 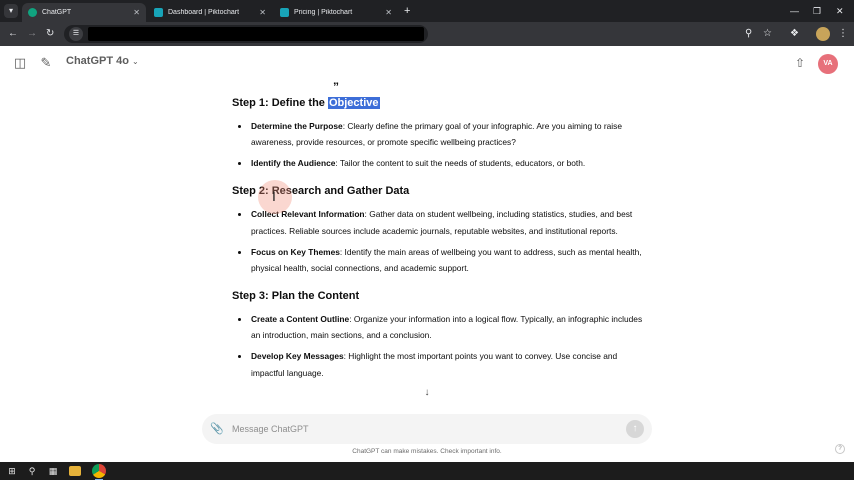 I want to click on avatar: VA, so click(x=828, y=64).